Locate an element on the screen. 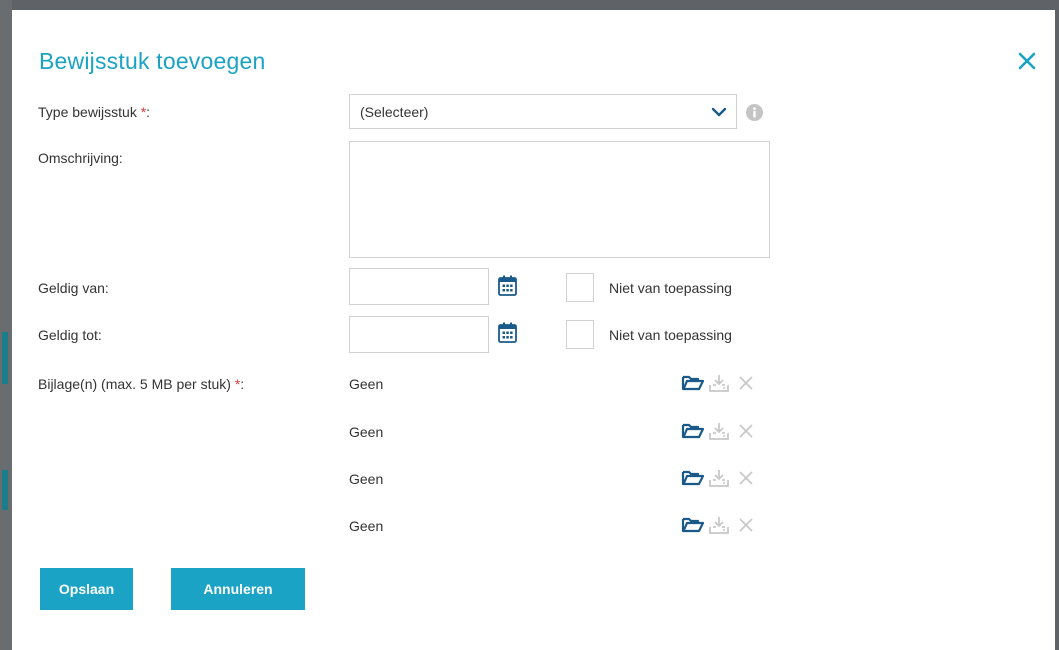 The image size is (1059, 650). valid-to-input is located at coordinates (419, 334).